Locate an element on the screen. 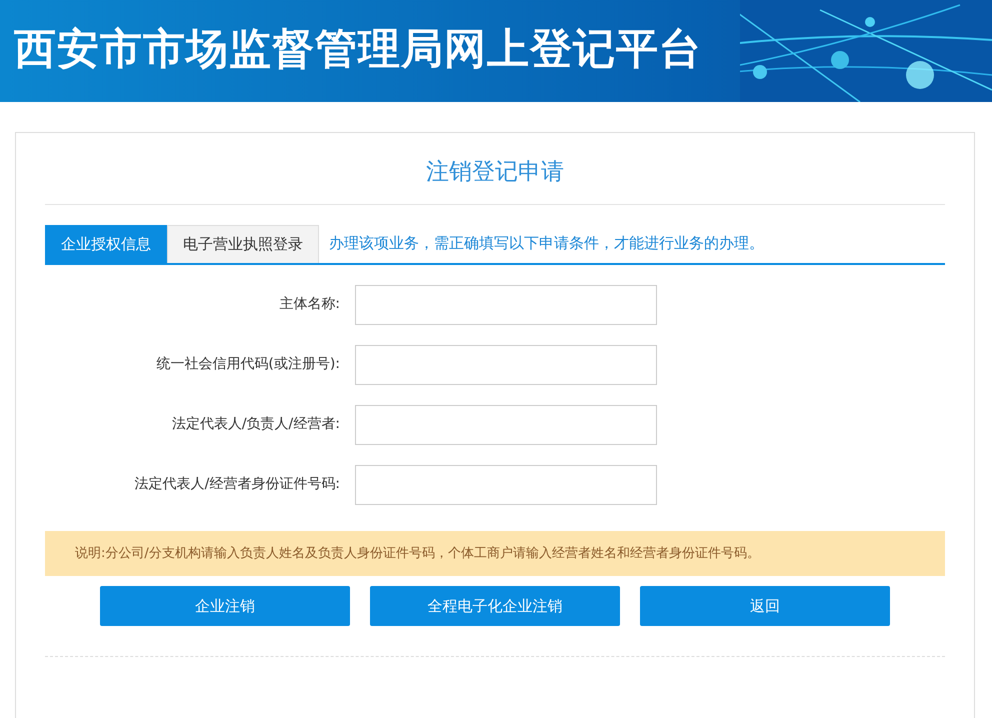 The width and height of the screenshot is (992, 718). field-label: 法定代表人/负责人/经营者: is located at coordinates (255, 424).